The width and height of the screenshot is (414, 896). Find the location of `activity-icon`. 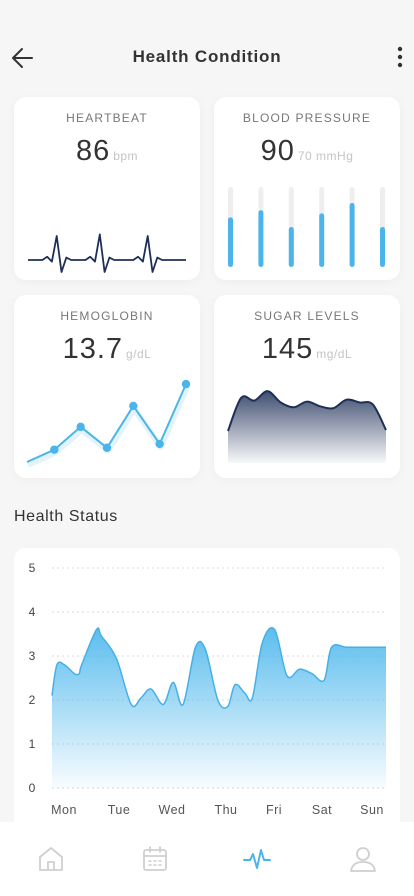

activity-icon is located at coordinates (257, 859).